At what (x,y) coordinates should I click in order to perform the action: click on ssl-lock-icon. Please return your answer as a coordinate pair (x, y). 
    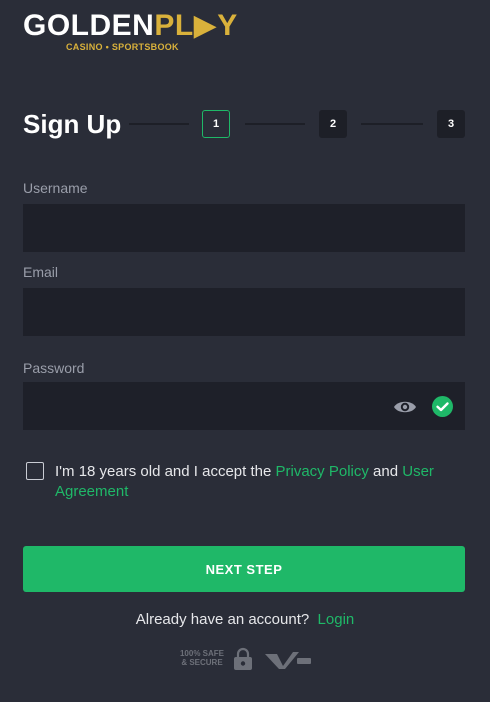
    Looking at the image, I should click on (243, 658).